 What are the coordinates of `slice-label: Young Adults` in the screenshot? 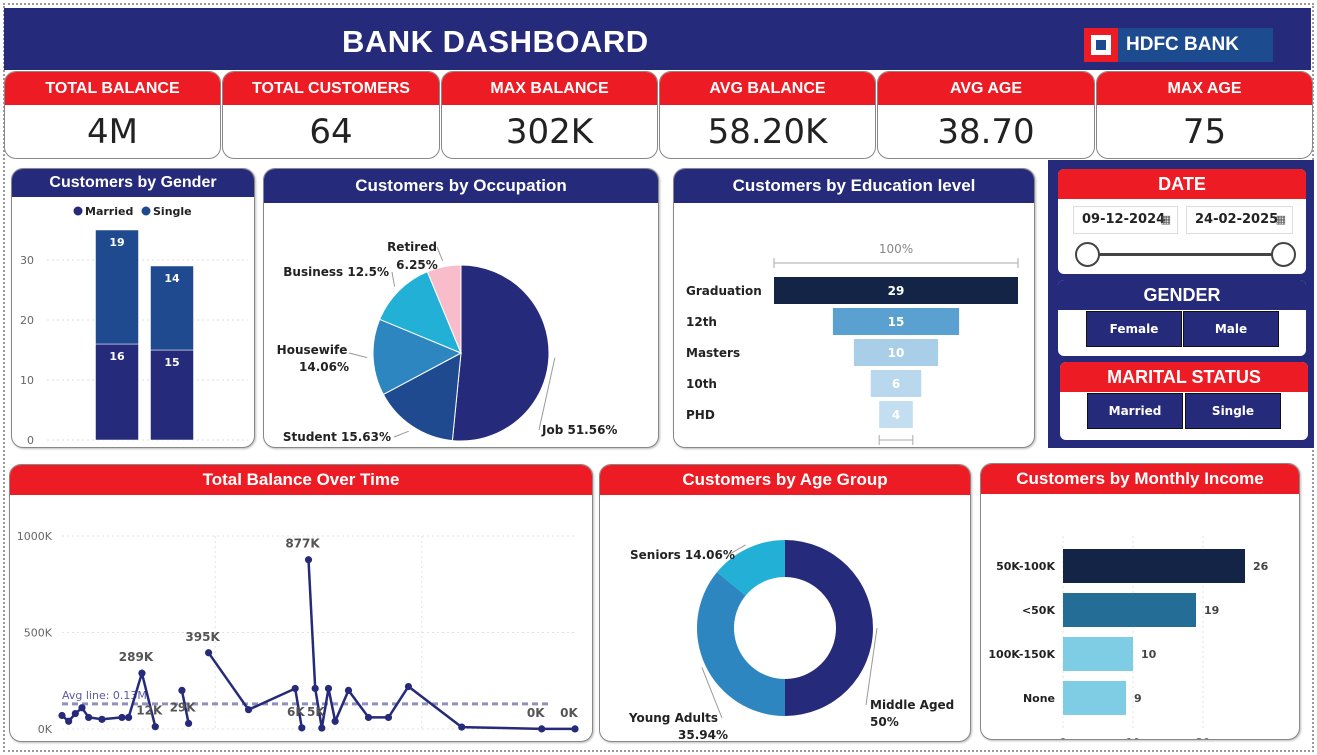 It's located at (673, 718).